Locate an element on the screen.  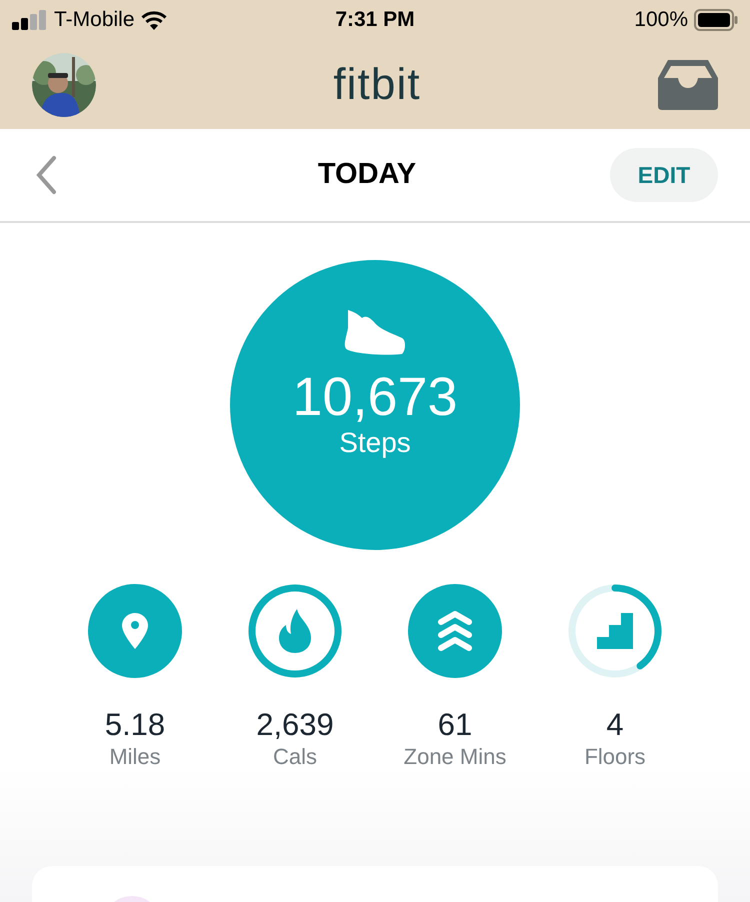
stat-label: Cals is located at coordinates (294, 757).